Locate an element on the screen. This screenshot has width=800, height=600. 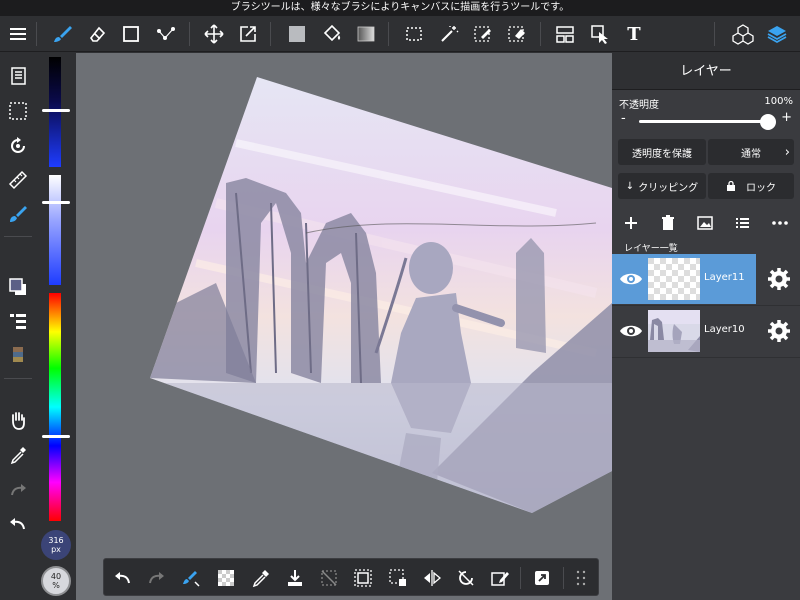
brush-size-unit: px is located at coordinates (56, 549).